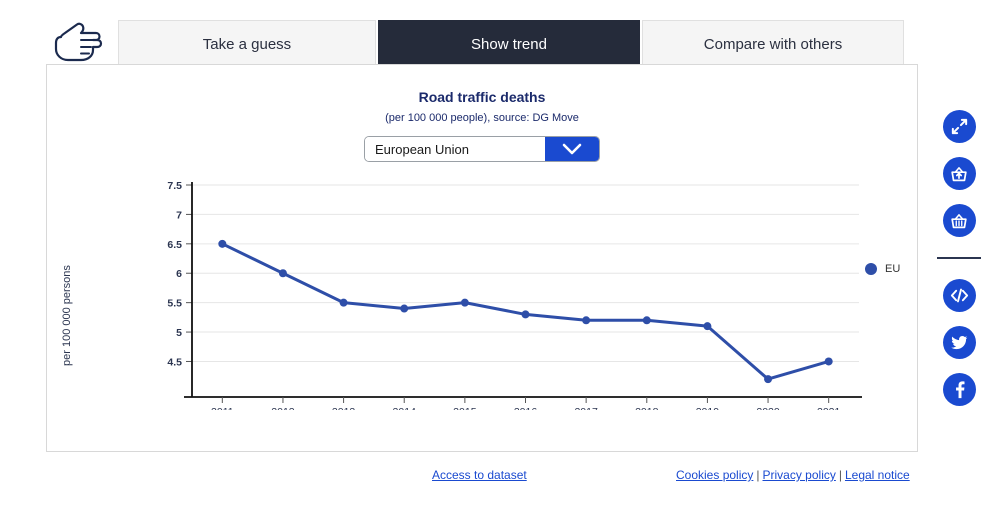 This screenshot has width=987, height=507. I want to click on tab-label: Compare with others, so click(773, 44).